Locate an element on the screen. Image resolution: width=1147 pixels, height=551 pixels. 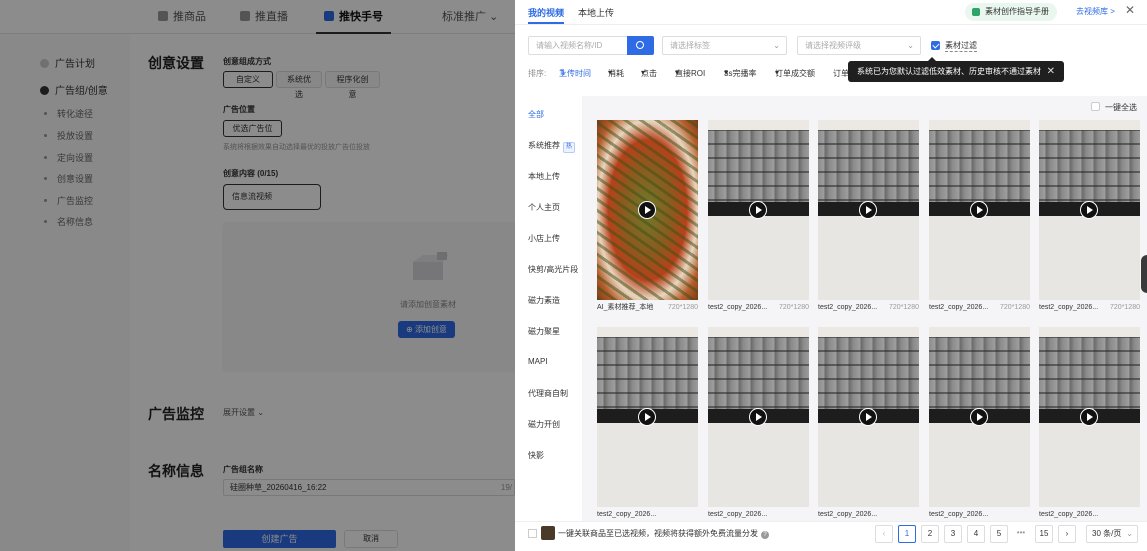
page-1: 1 is located at coordinates (907, 534).